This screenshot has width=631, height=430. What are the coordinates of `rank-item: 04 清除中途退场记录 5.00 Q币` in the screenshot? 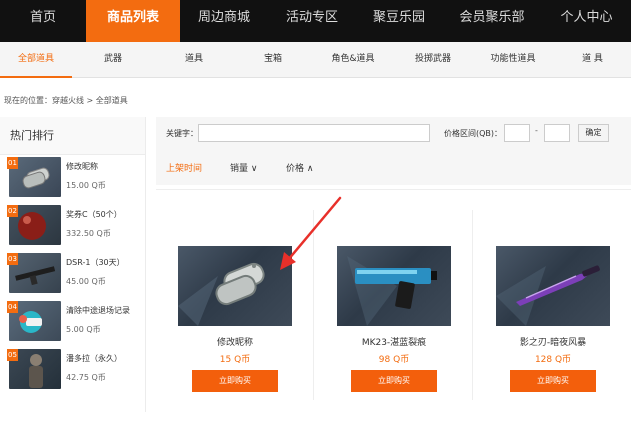 It's located at (73, 322).